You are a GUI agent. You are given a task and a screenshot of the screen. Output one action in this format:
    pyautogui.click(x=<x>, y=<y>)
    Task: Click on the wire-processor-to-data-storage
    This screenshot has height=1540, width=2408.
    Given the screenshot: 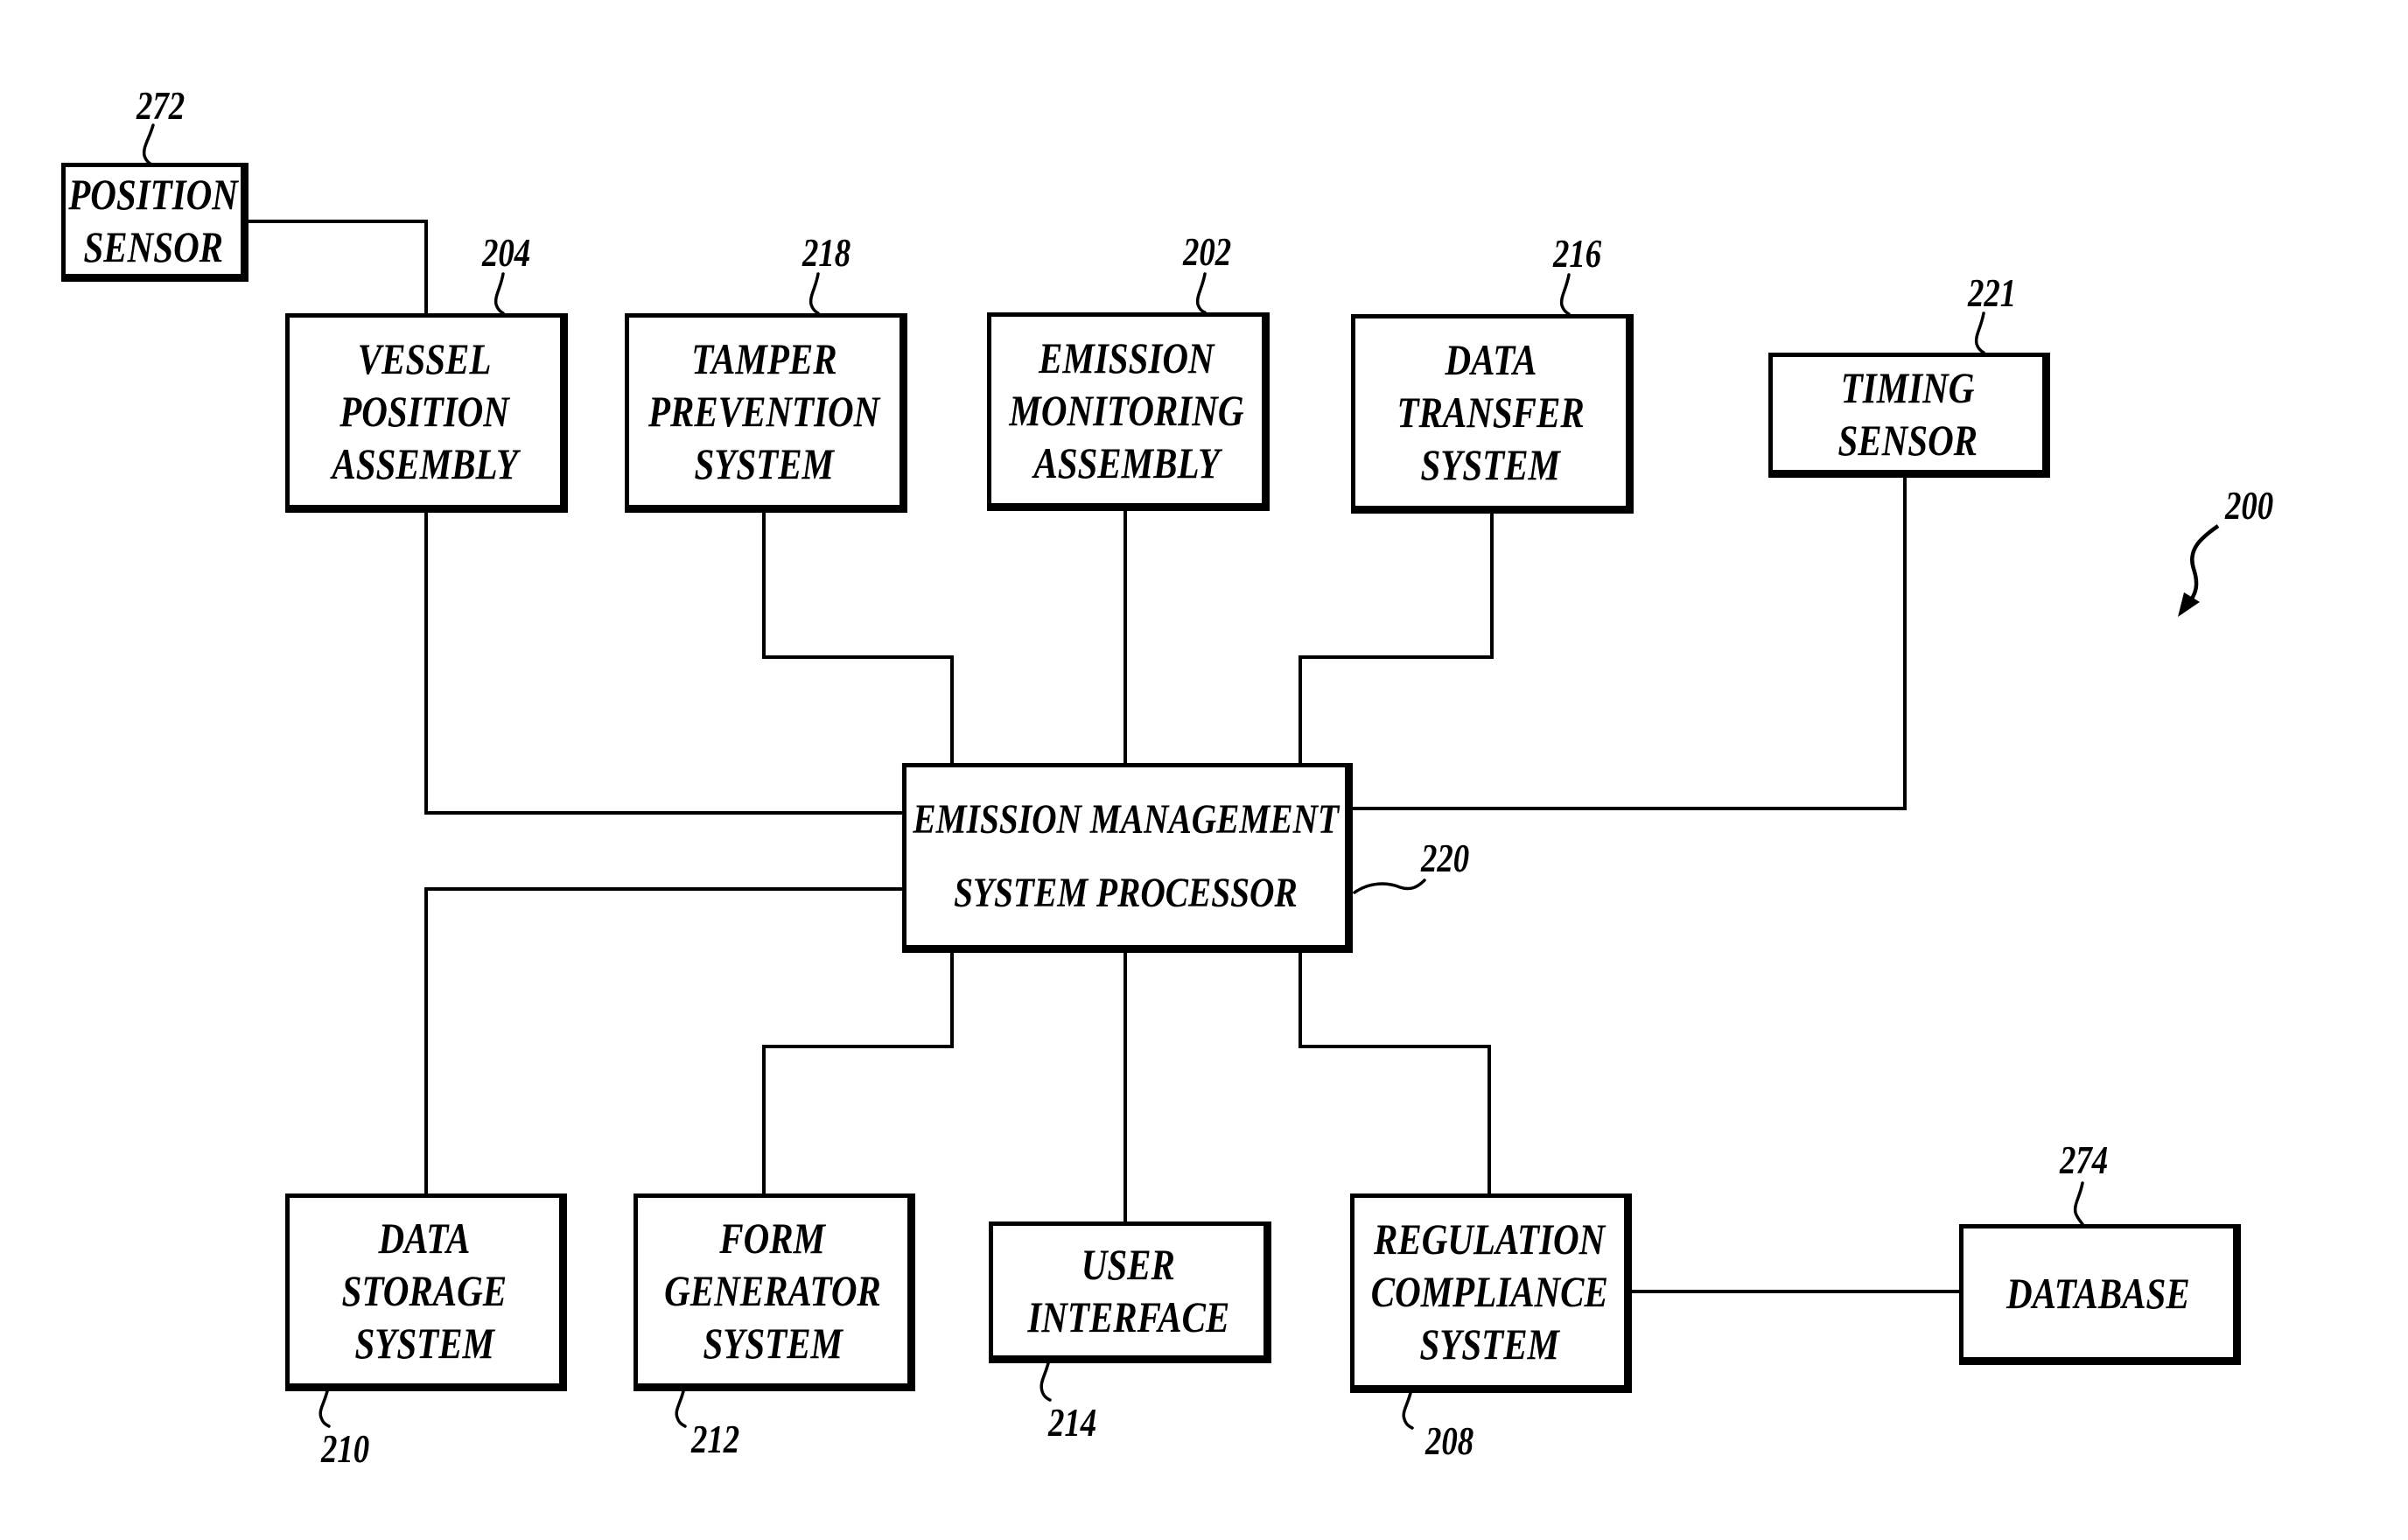 What is the action you would take?
    pyautogui.click(x=663, y=1040)
    